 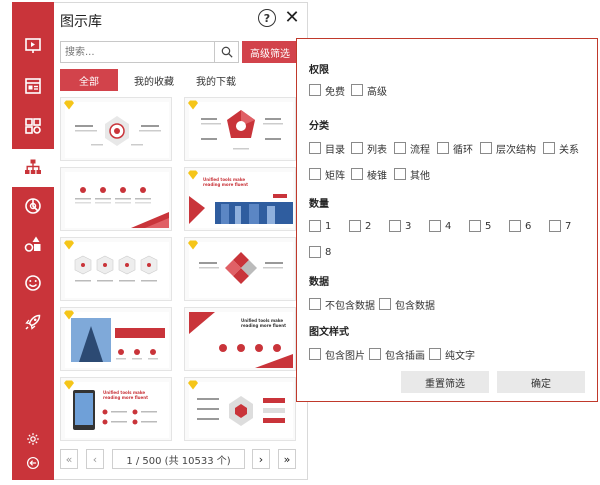 I want to click on confirm-button: 确定, so click(x=541, y=382).